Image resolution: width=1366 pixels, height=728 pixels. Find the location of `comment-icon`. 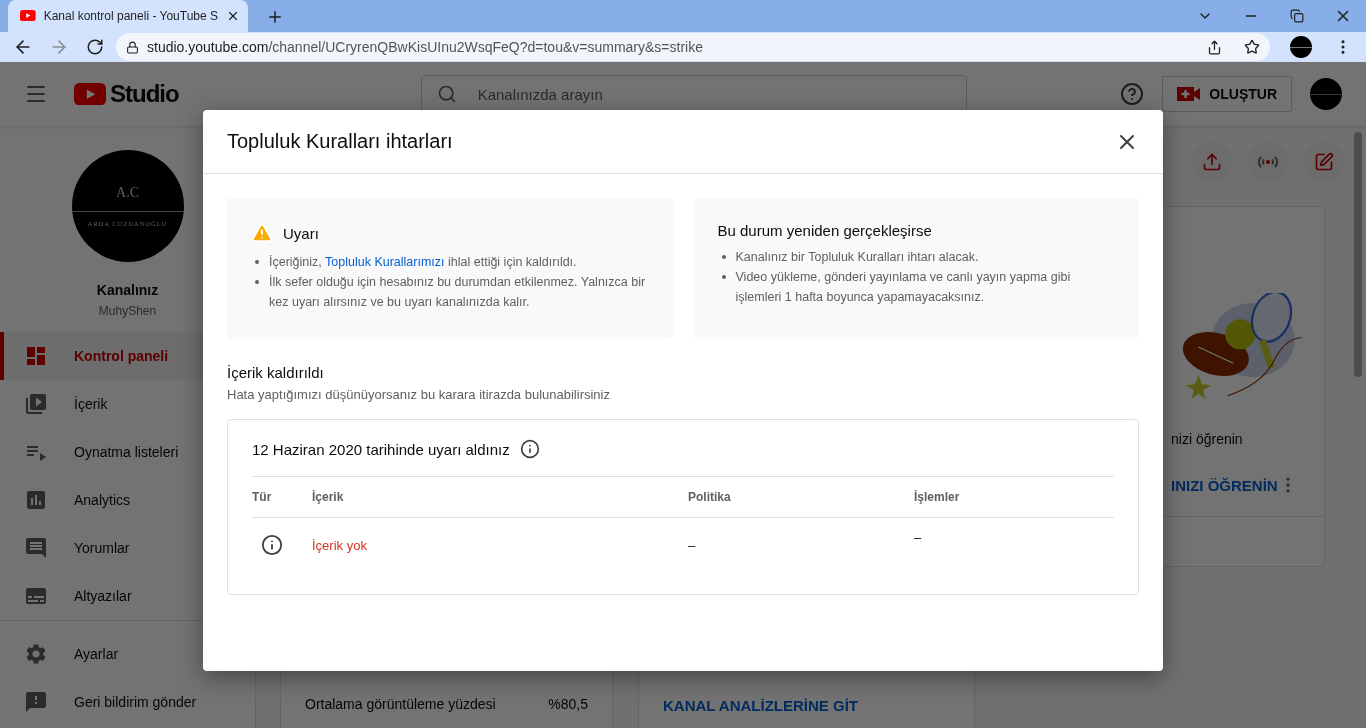

comment-icon is located at coordinates (36, 548).